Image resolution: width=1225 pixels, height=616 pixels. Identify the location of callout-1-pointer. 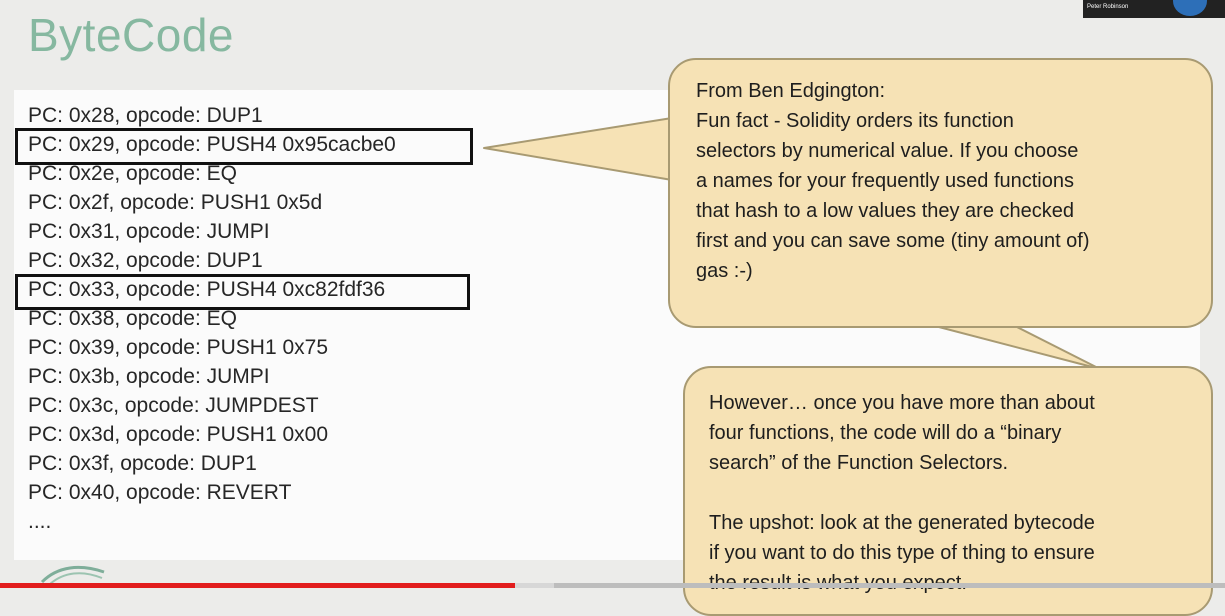
(578, 149).